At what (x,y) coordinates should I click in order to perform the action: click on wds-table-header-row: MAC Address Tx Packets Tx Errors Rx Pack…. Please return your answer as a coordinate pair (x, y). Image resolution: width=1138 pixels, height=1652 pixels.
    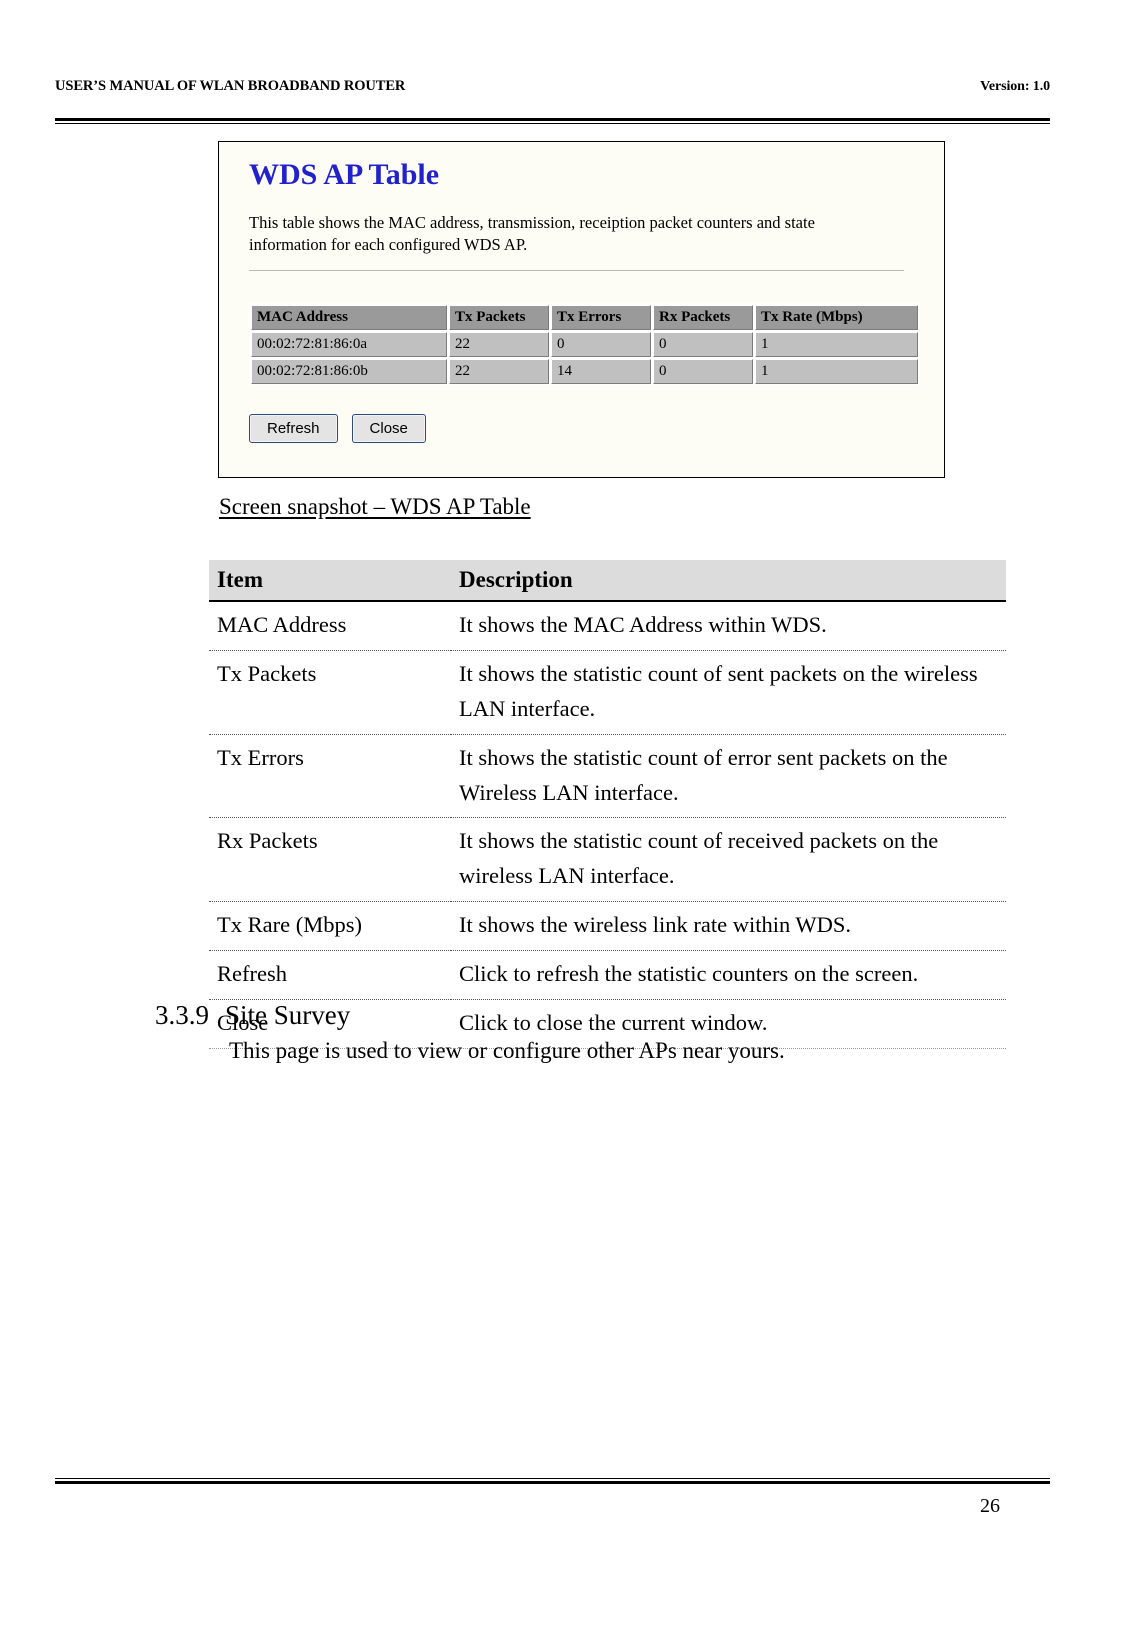
    Looking at the image, I should click on (584, 317).